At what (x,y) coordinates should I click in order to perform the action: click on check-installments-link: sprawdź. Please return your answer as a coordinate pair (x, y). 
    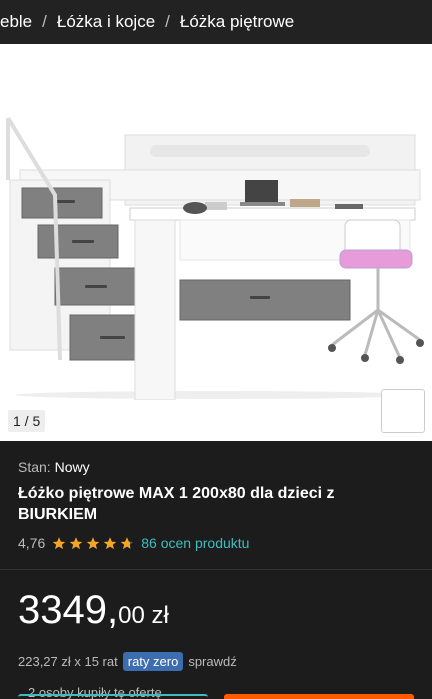
    Looking at the image, I should click on (212, 661).